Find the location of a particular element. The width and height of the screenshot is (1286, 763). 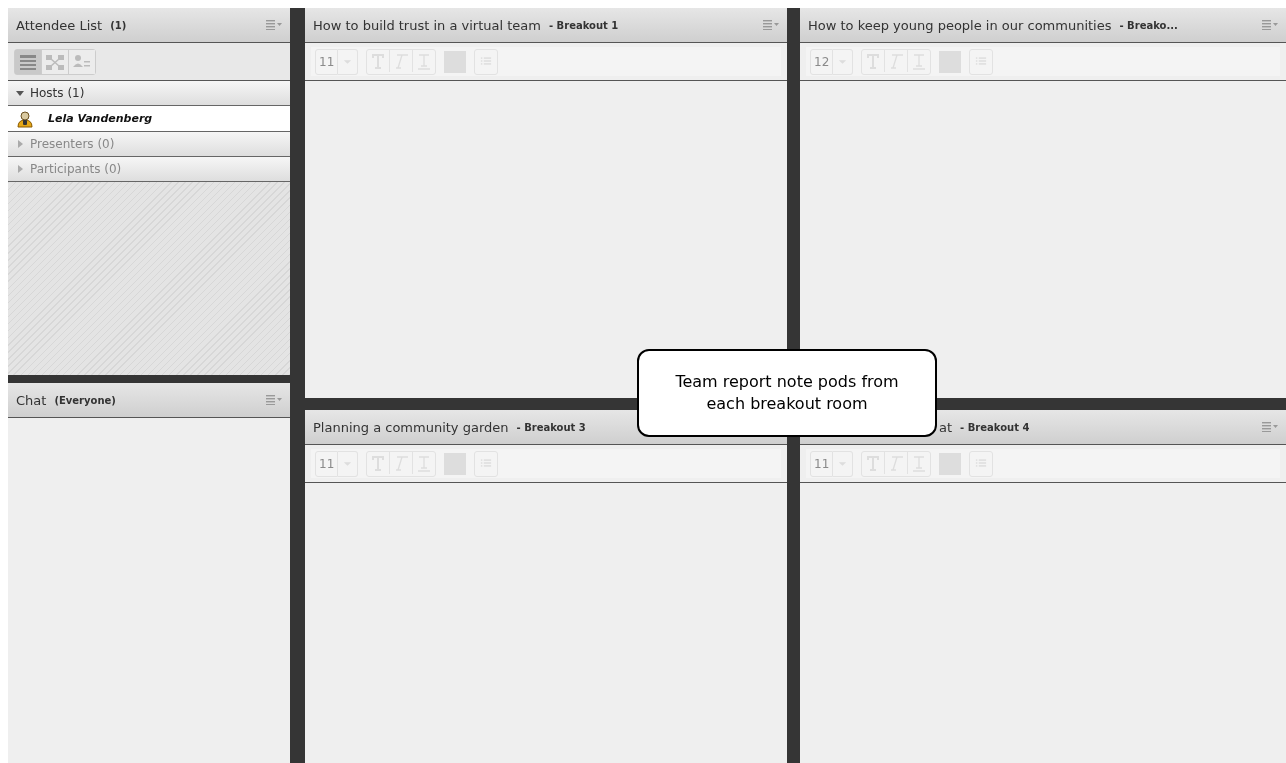

pod-title: How to keep young people in our communities is located at coordinates (960, 25).